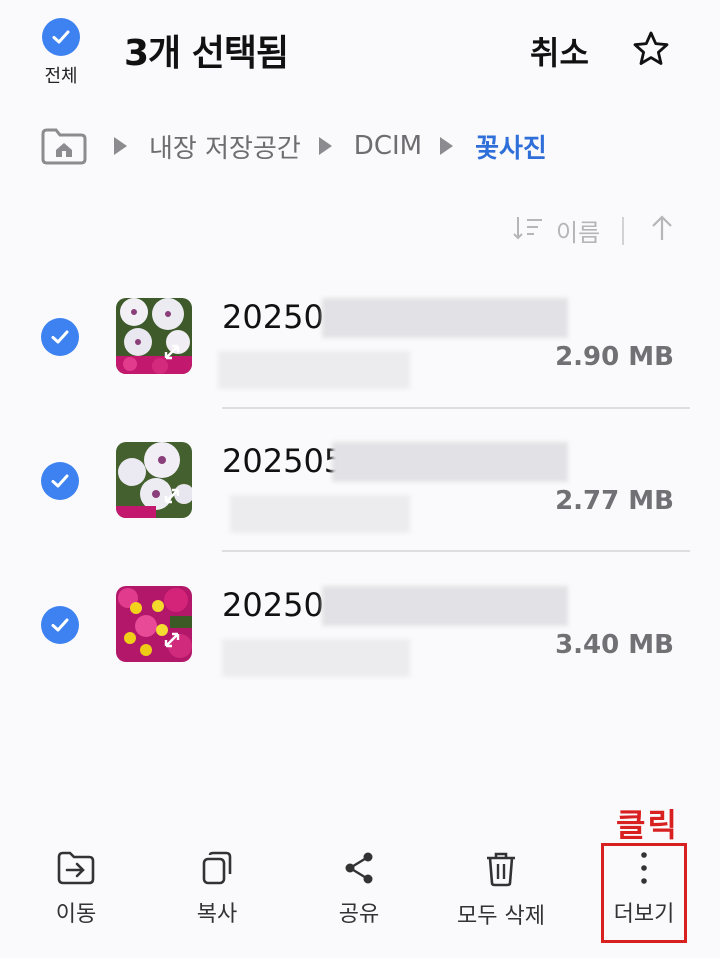  Describe the element at coordinates (76, 889) in the screenshot. I see `move-button: 이동` at that location.